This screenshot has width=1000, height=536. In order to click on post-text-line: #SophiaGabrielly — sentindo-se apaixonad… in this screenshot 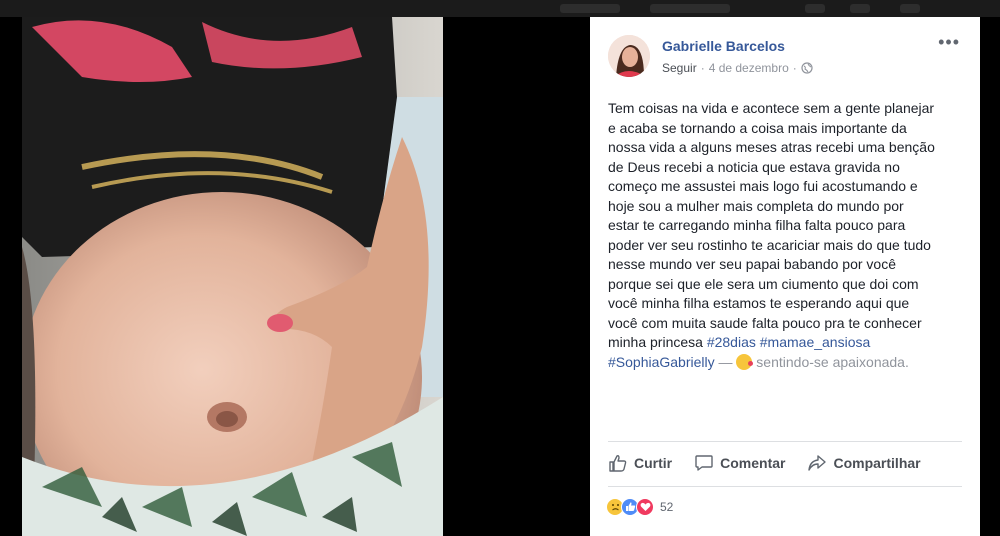, I will do `click(788, 363)`.